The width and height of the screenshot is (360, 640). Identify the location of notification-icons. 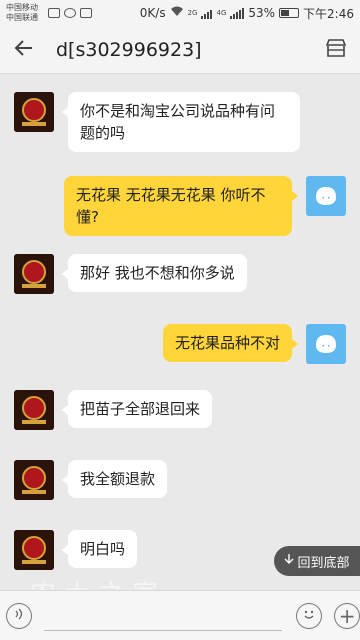
(70, 13).